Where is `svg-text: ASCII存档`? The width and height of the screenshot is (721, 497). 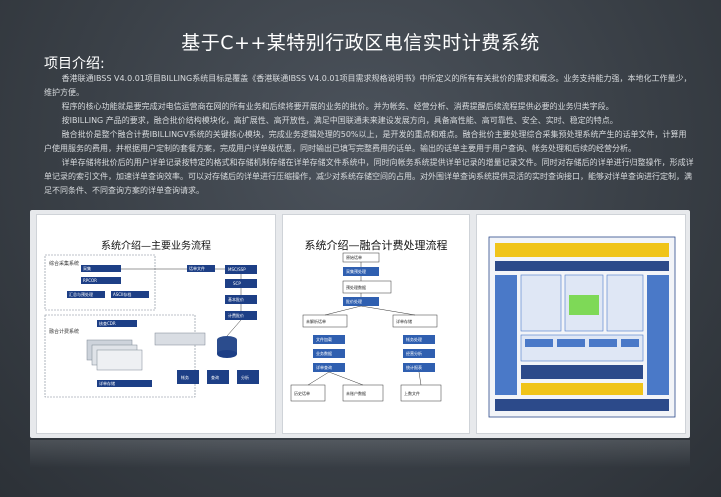 svg-text: ASCII存档 is located at coordinates (122, 294).